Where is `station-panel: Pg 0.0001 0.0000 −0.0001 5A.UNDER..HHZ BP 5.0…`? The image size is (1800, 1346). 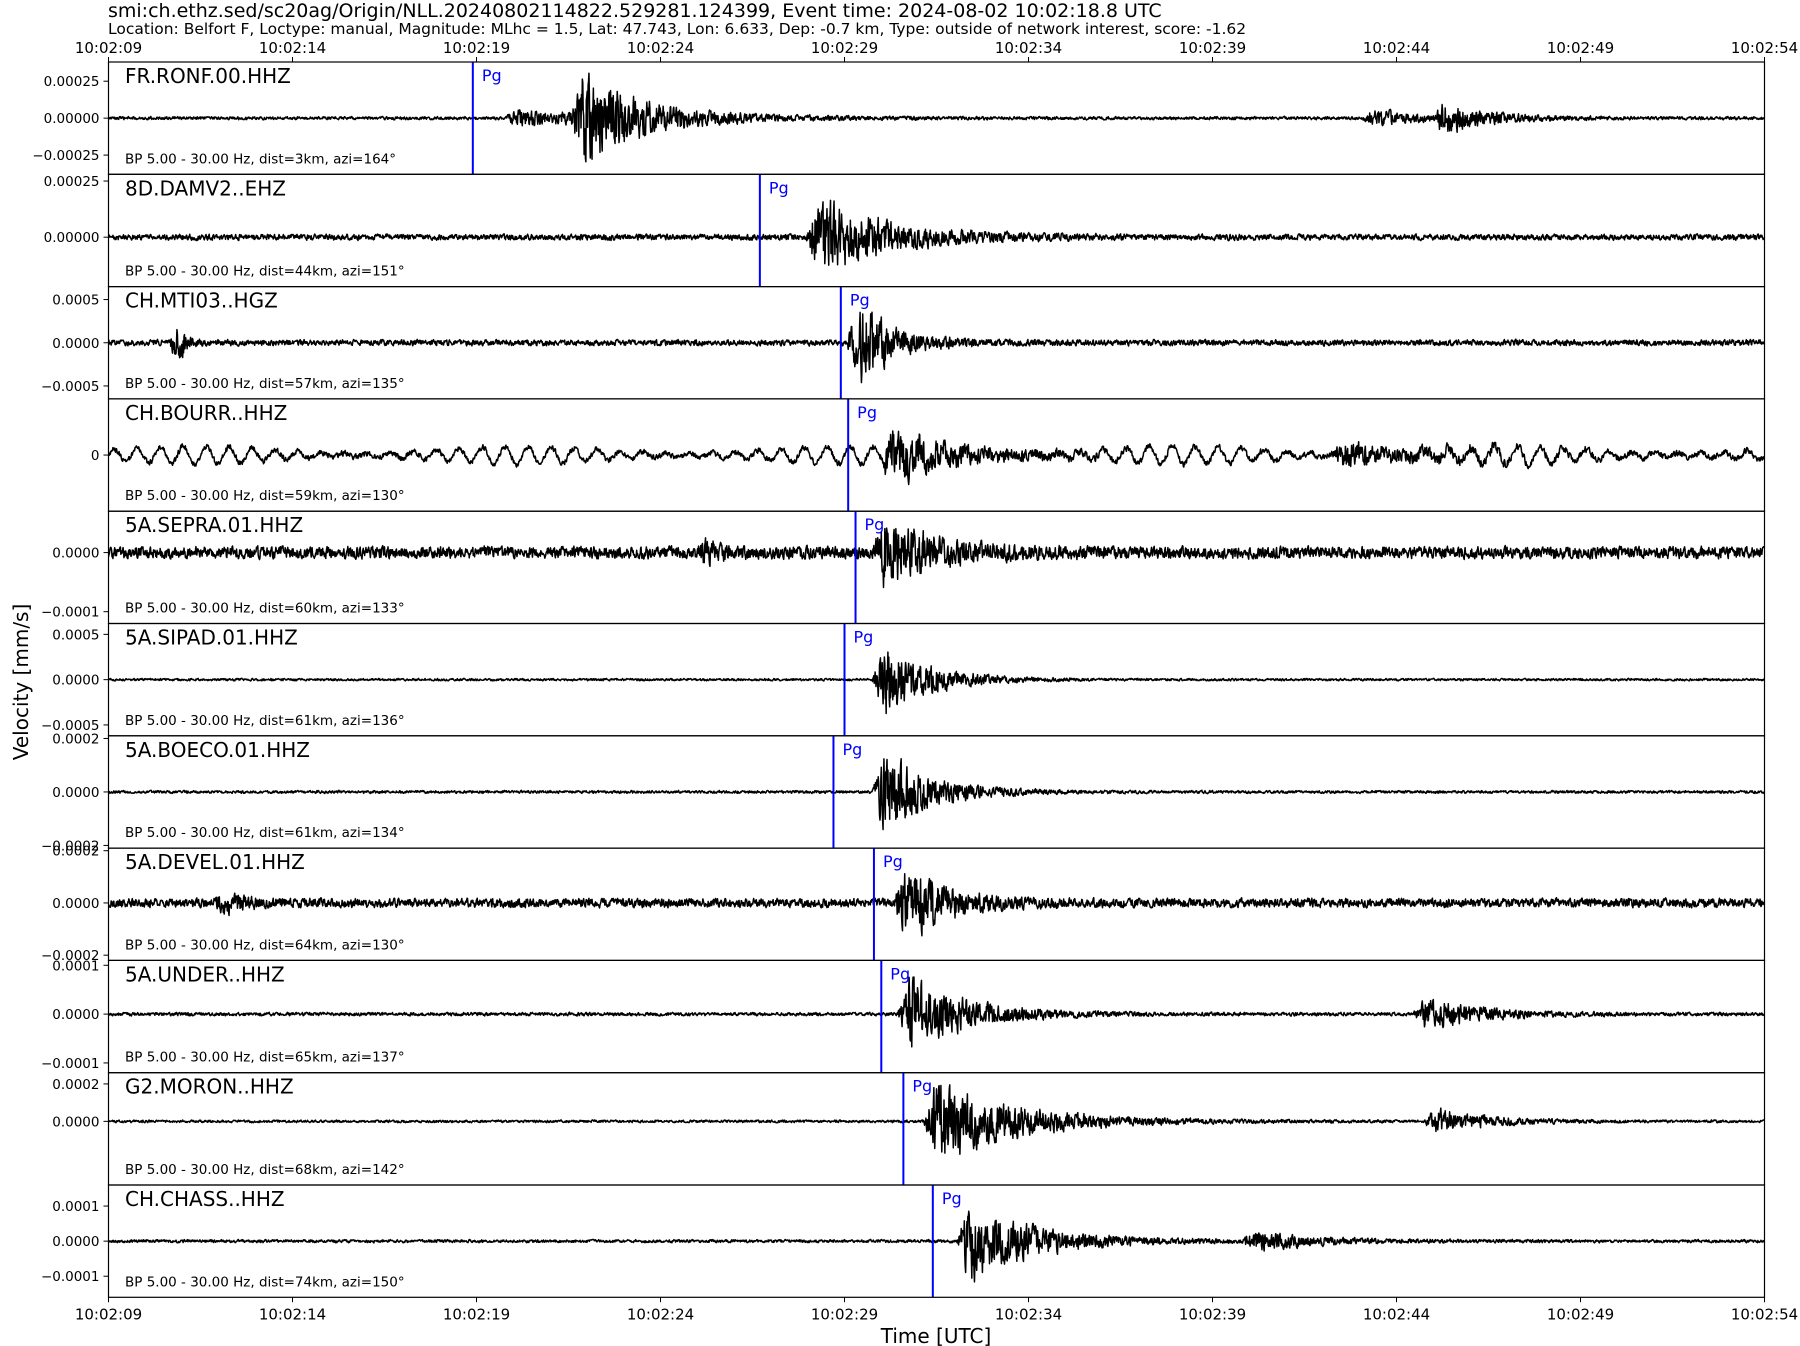
station-panel: Pg 0.0001 0.0000 −0.0001 5A.UNDER..HHZ BP 5.0… is located at coordinates (903, 1016).